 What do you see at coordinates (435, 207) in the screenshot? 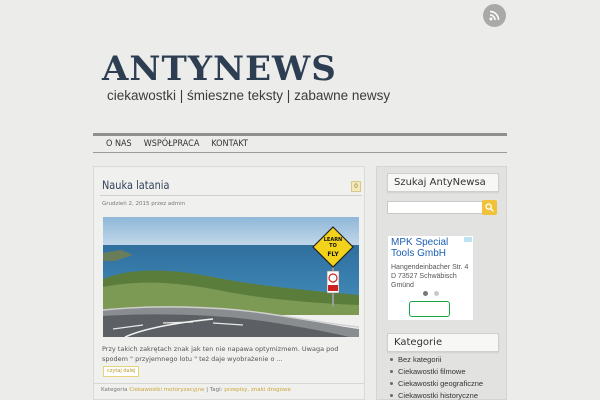
I see `search-input` at bounding box center [435, 207].